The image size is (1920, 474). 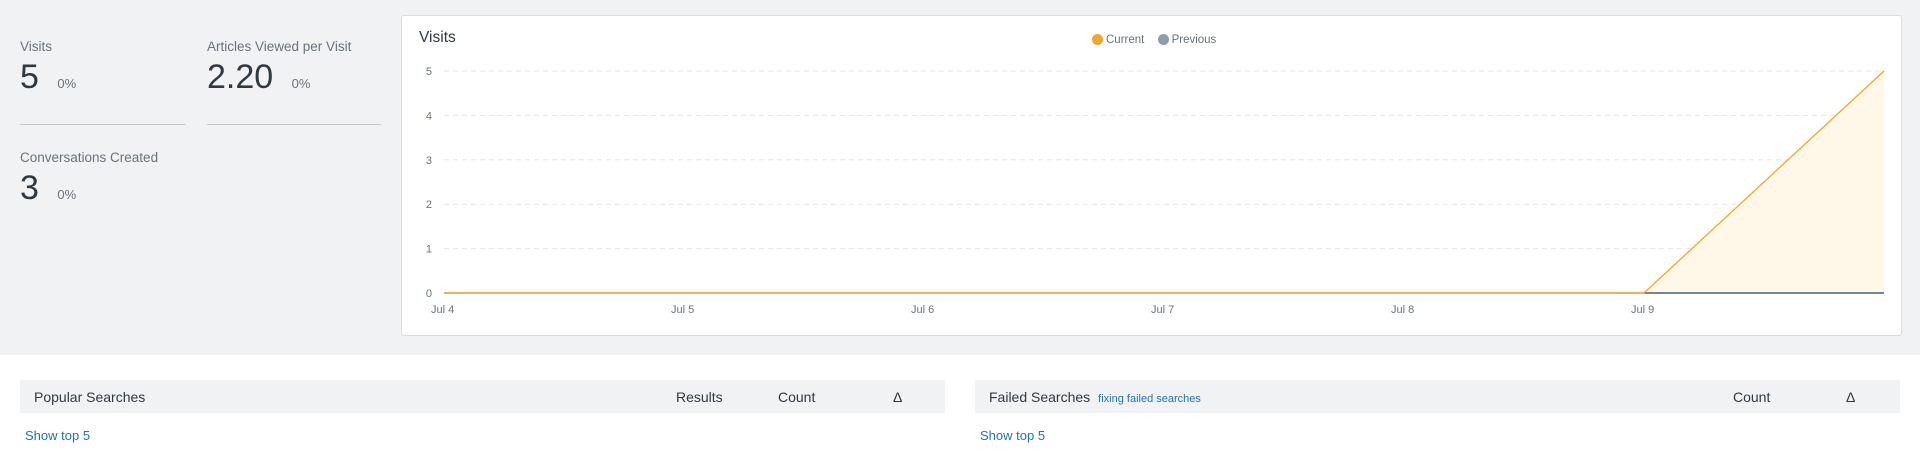 I want to click on column-results: Results, so click(x=699, y=397).